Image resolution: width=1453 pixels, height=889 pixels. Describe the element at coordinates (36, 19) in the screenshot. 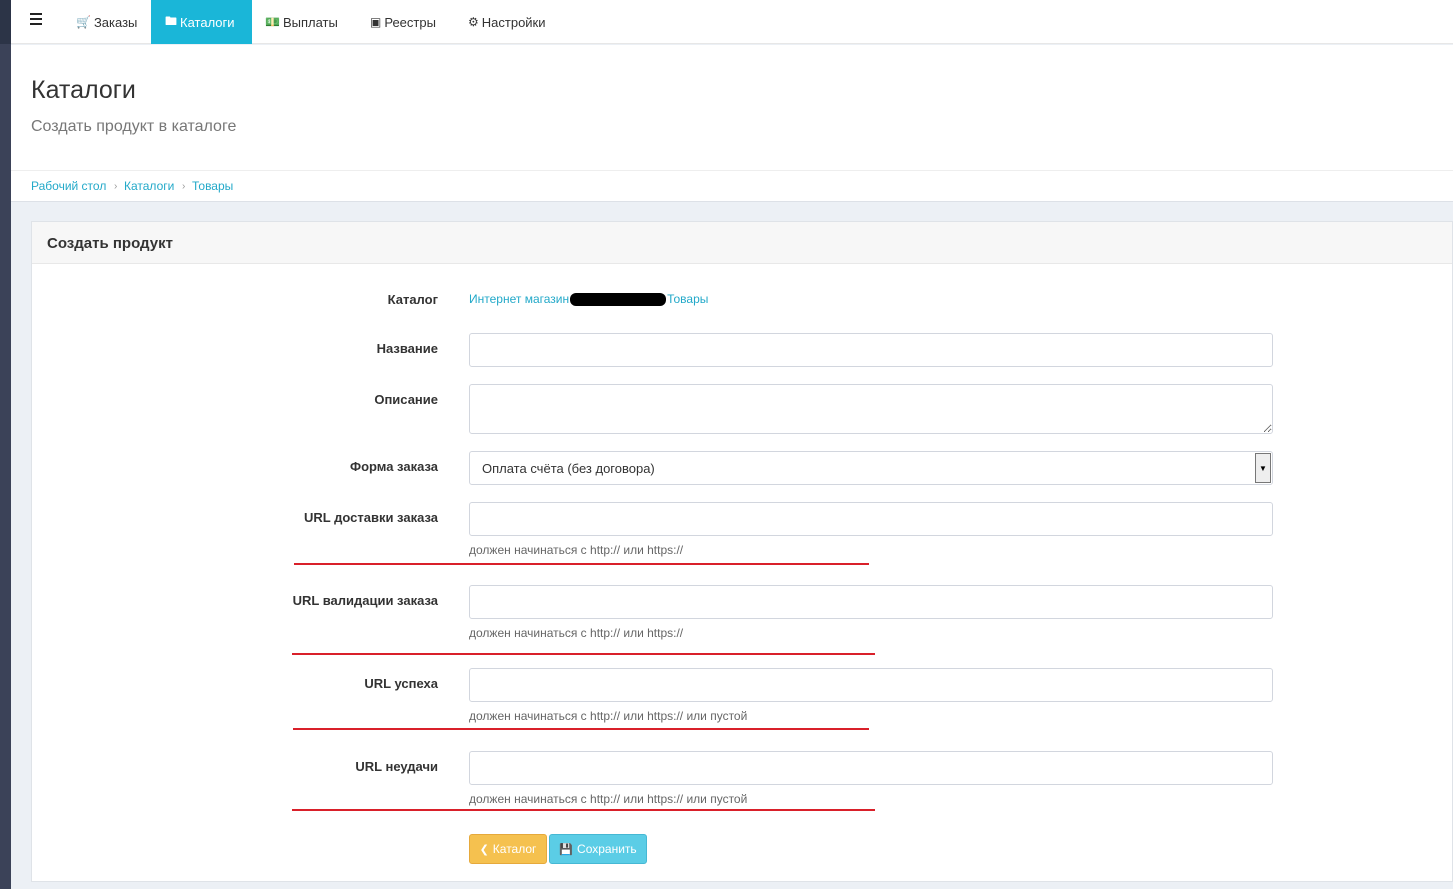

I see `menu-toggle-icon` at that location.